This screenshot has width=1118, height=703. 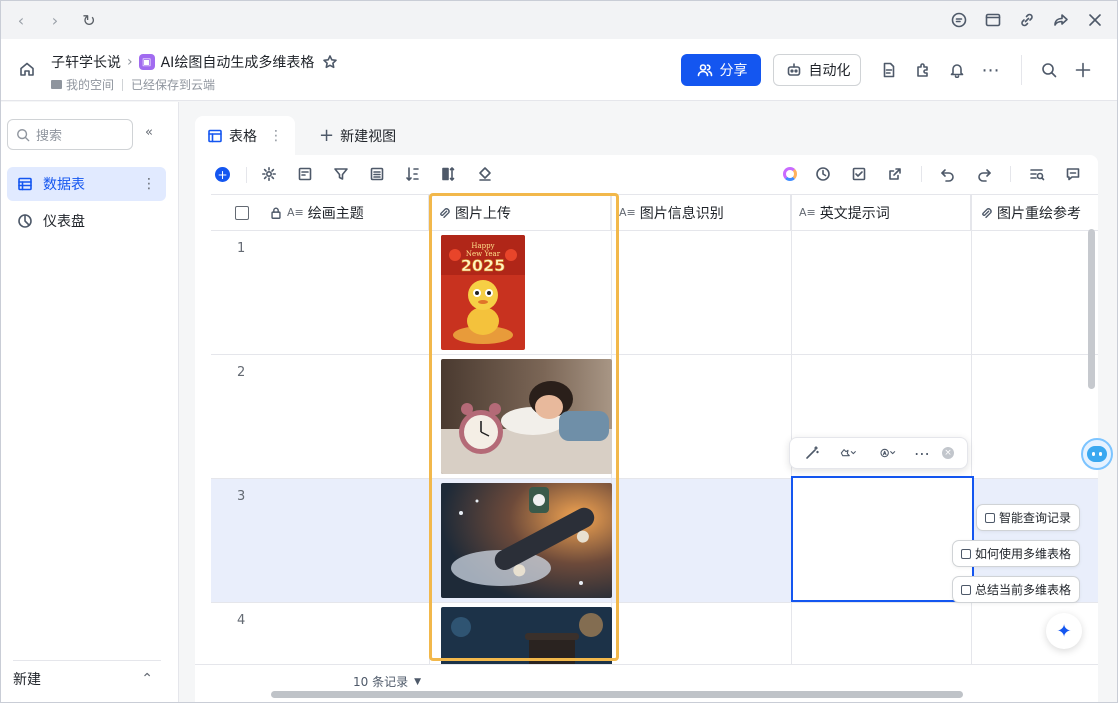 I want to click on column-header-image-recognition: A≡ 图片信息识别, so click(x=701, y=213).